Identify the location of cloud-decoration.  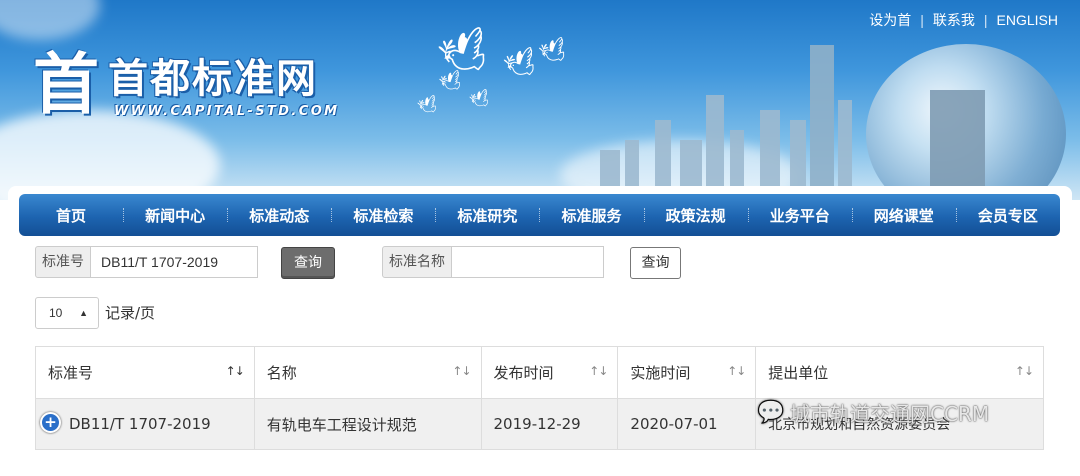
(50, 20).